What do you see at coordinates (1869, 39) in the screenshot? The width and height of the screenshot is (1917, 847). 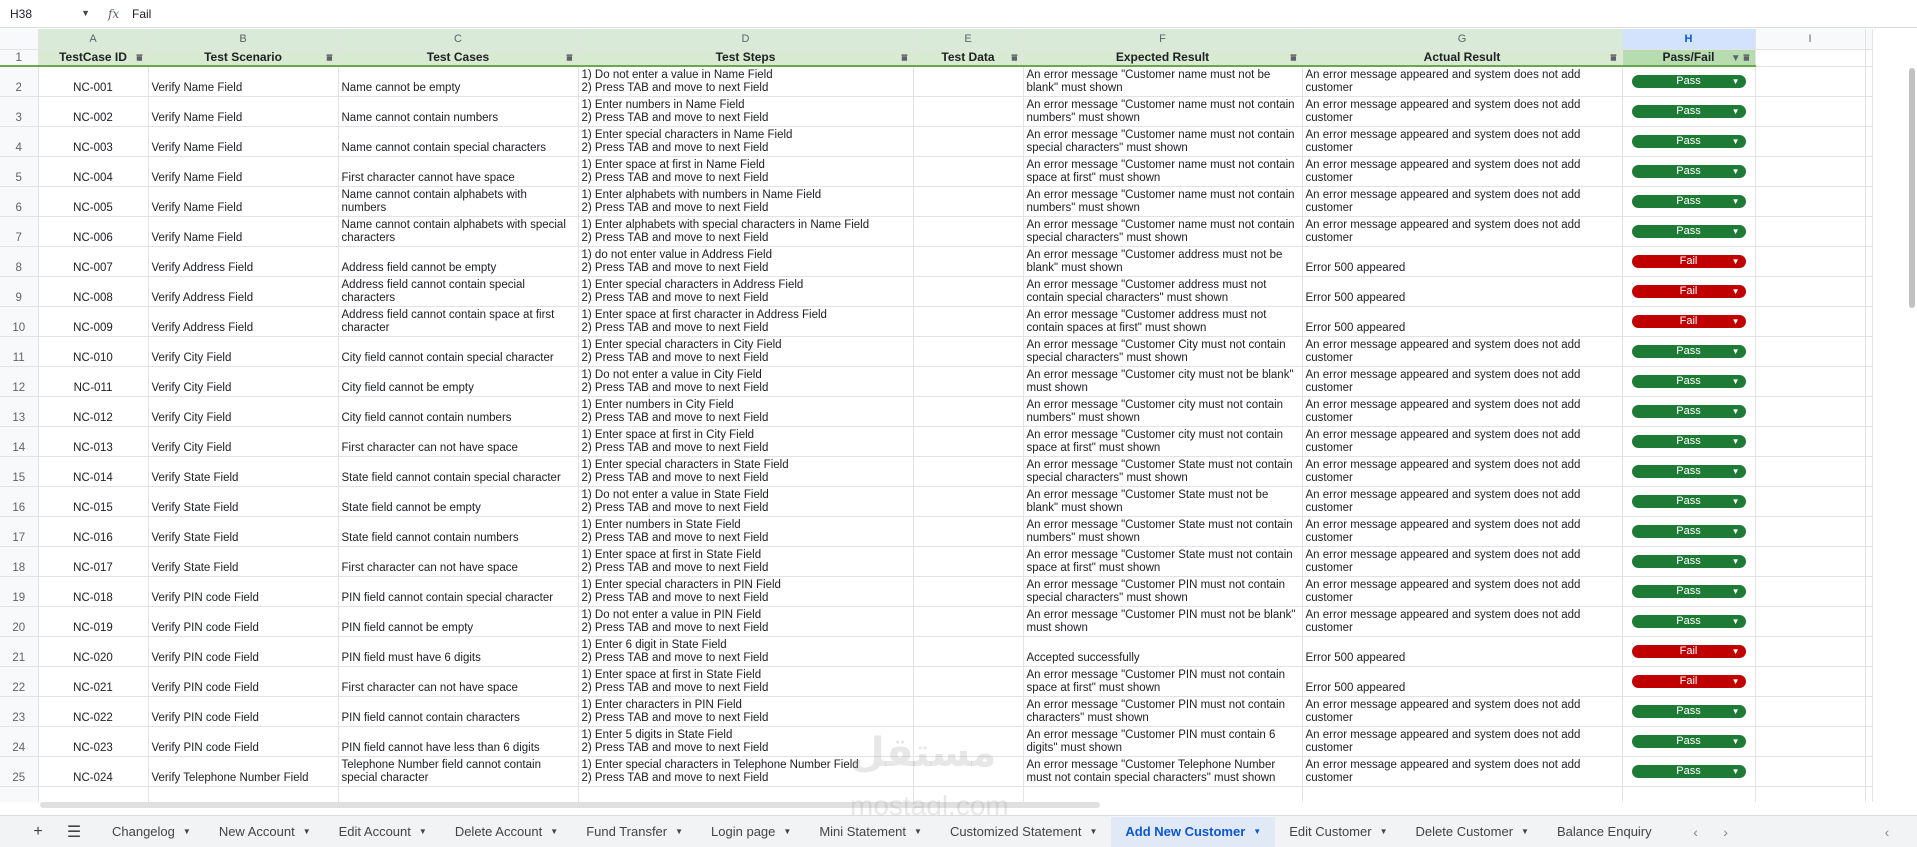 I see `column-header-blank` at bounding box center [1869, 39].